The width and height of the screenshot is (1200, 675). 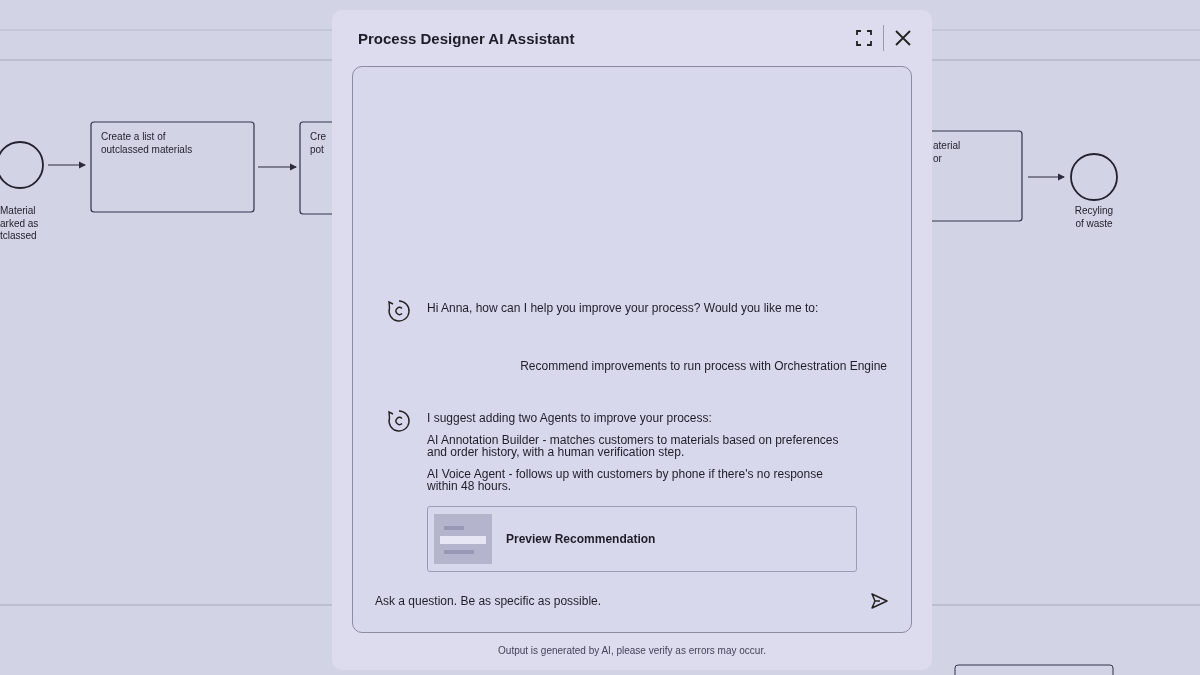 I want to click on event-label: Recyling, so click(x=1094, y=210).